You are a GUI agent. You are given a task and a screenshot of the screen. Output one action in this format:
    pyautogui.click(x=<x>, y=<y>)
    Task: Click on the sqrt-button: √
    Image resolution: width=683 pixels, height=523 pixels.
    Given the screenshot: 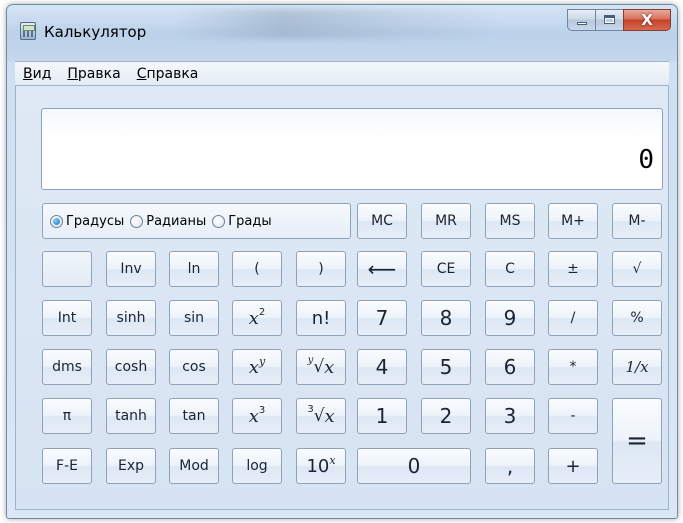 What is the action you would take?
    pyautogui.click(x=637, y=269)
    